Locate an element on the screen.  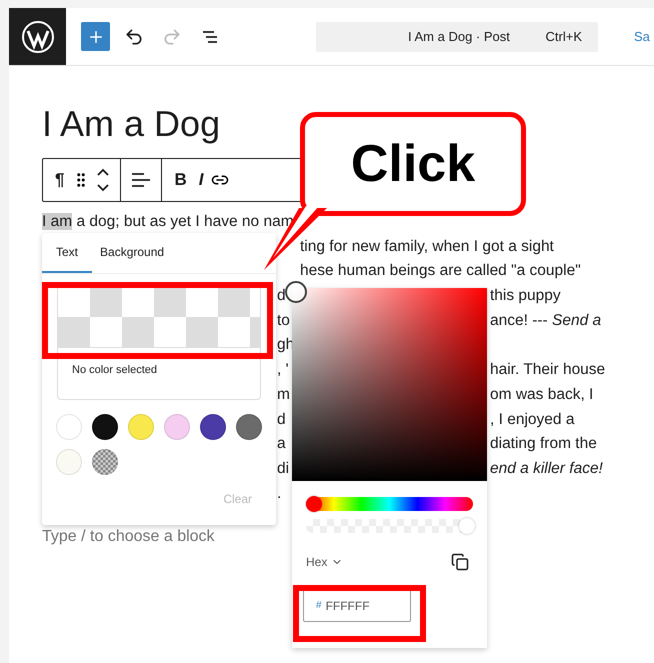
paragraph-fragment: hair. Their house is located at coordinates (548, 370).